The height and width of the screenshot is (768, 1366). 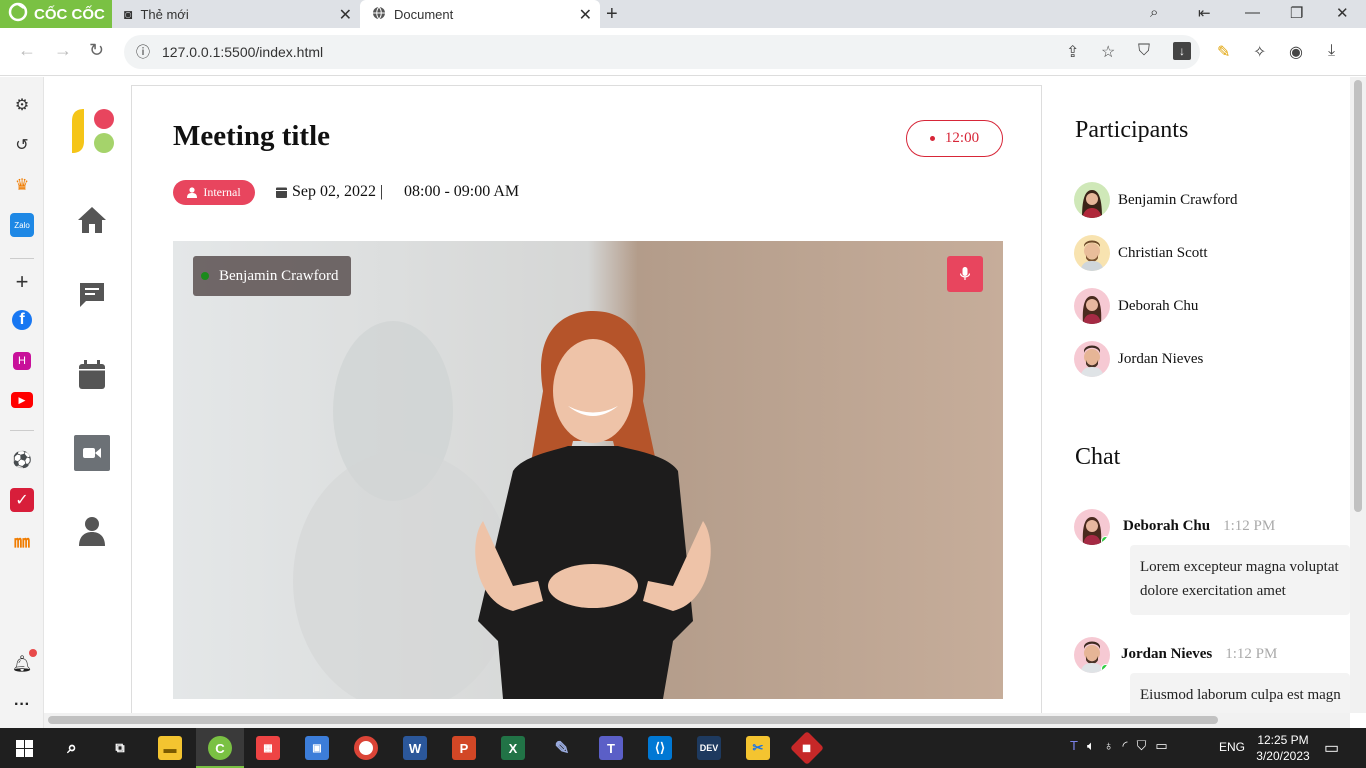 What do you see at coordinates (22, 281) in the screenshot?
I see `add-app-icon: +` at bounding box center [22, 281].